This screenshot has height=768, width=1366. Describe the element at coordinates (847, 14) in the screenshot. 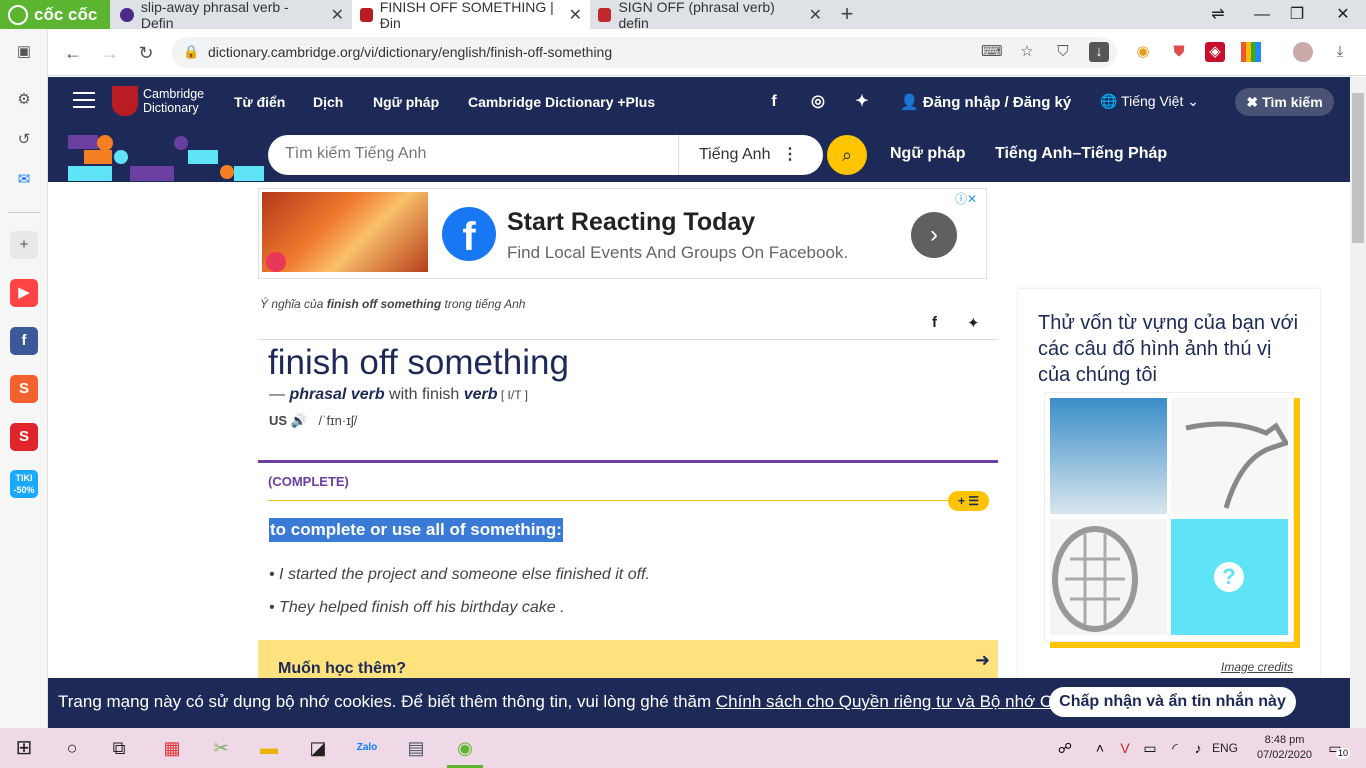

I see `new-tab-button: +` at that location.